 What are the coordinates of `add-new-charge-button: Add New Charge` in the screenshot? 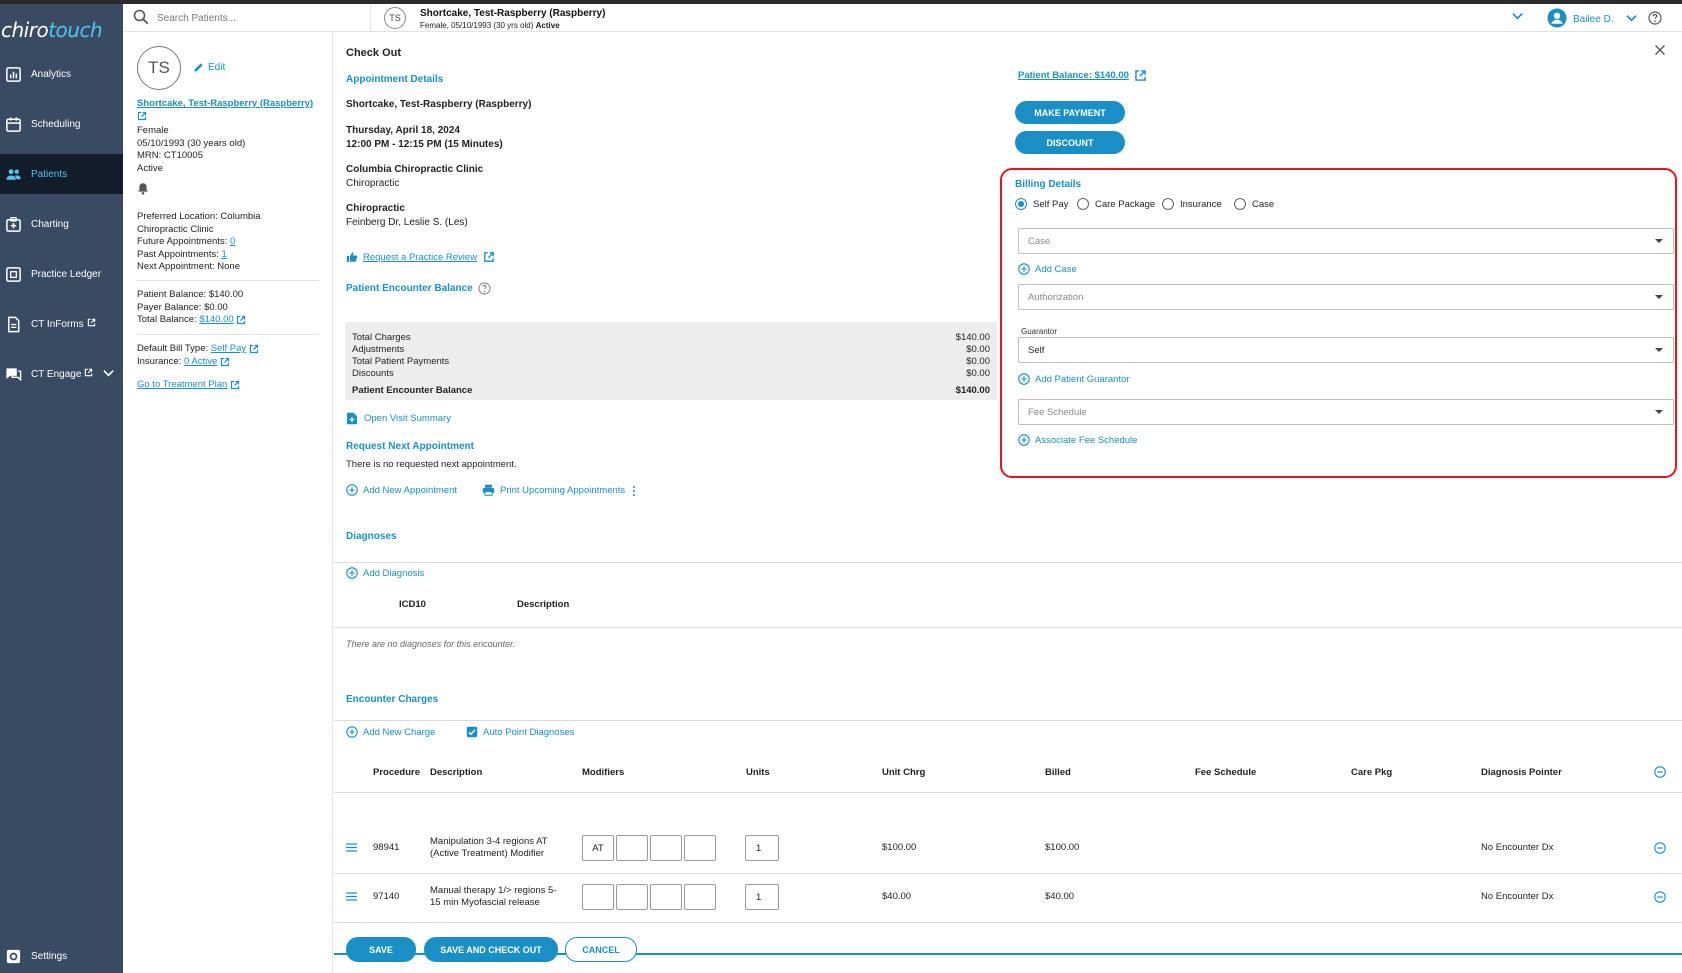 It's located at (390, 732).